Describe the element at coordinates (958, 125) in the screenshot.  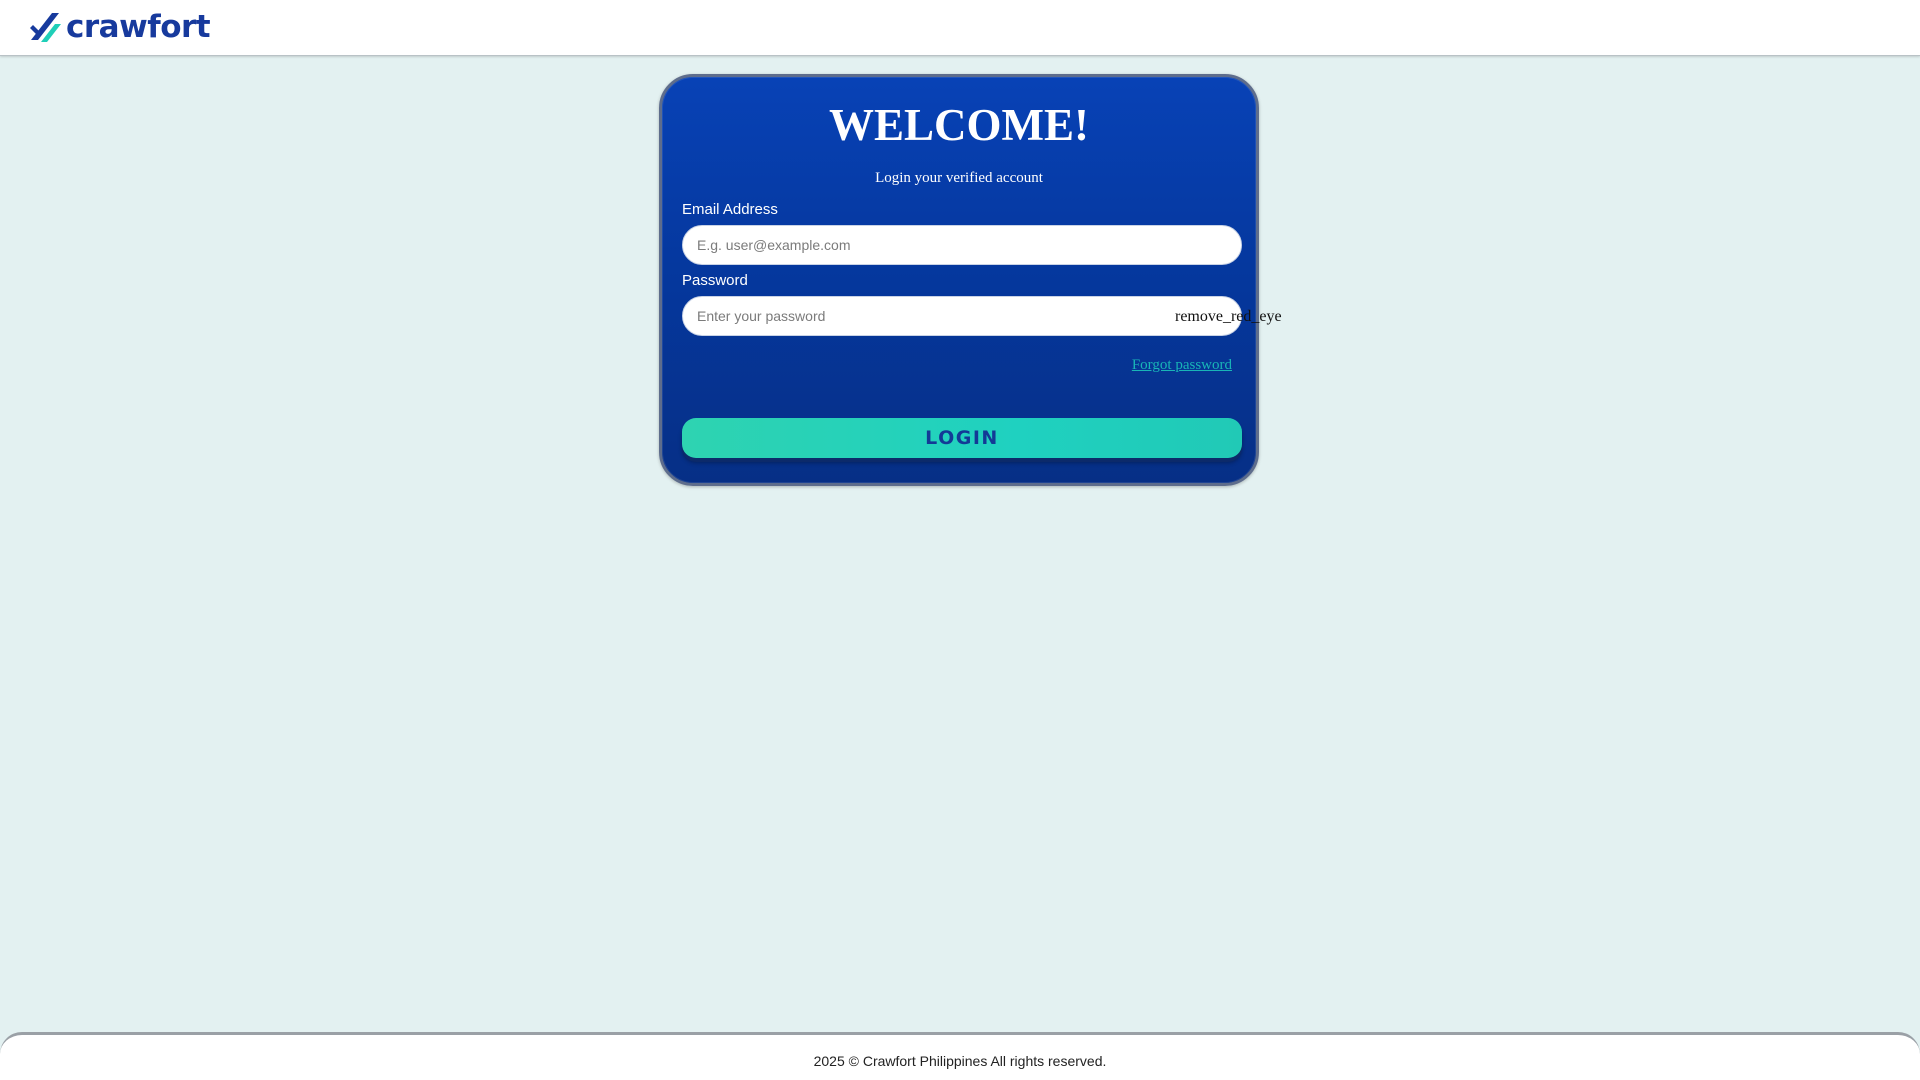
I see `welcome-title: WELCOME!` at that location.